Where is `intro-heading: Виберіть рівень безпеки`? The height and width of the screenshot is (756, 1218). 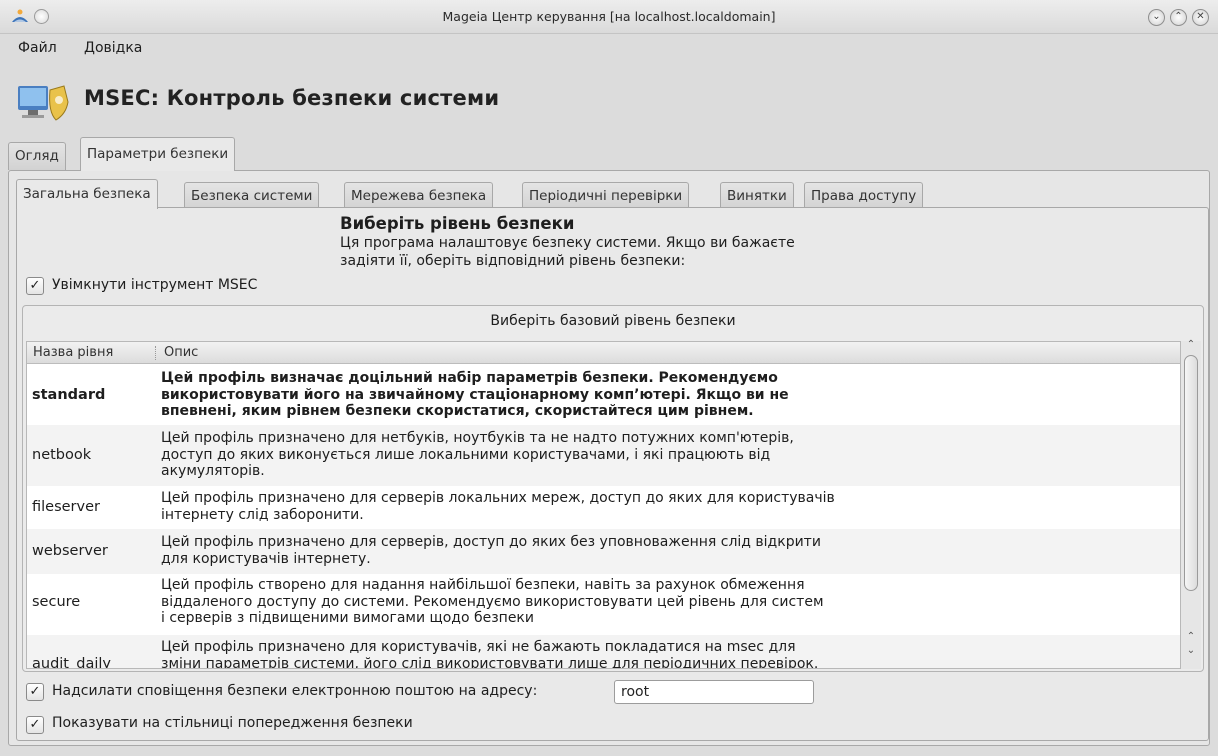
intro-heading: Виберіть рівень безпеки is located at coordinates (457, 223).